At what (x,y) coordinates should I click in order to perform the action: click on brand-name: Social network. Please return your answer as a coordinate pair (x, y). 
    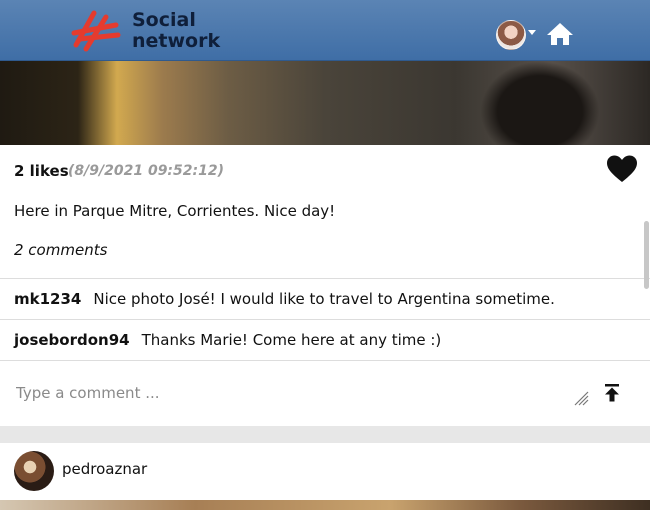
    Looking at the image, I should click on (176, 31).